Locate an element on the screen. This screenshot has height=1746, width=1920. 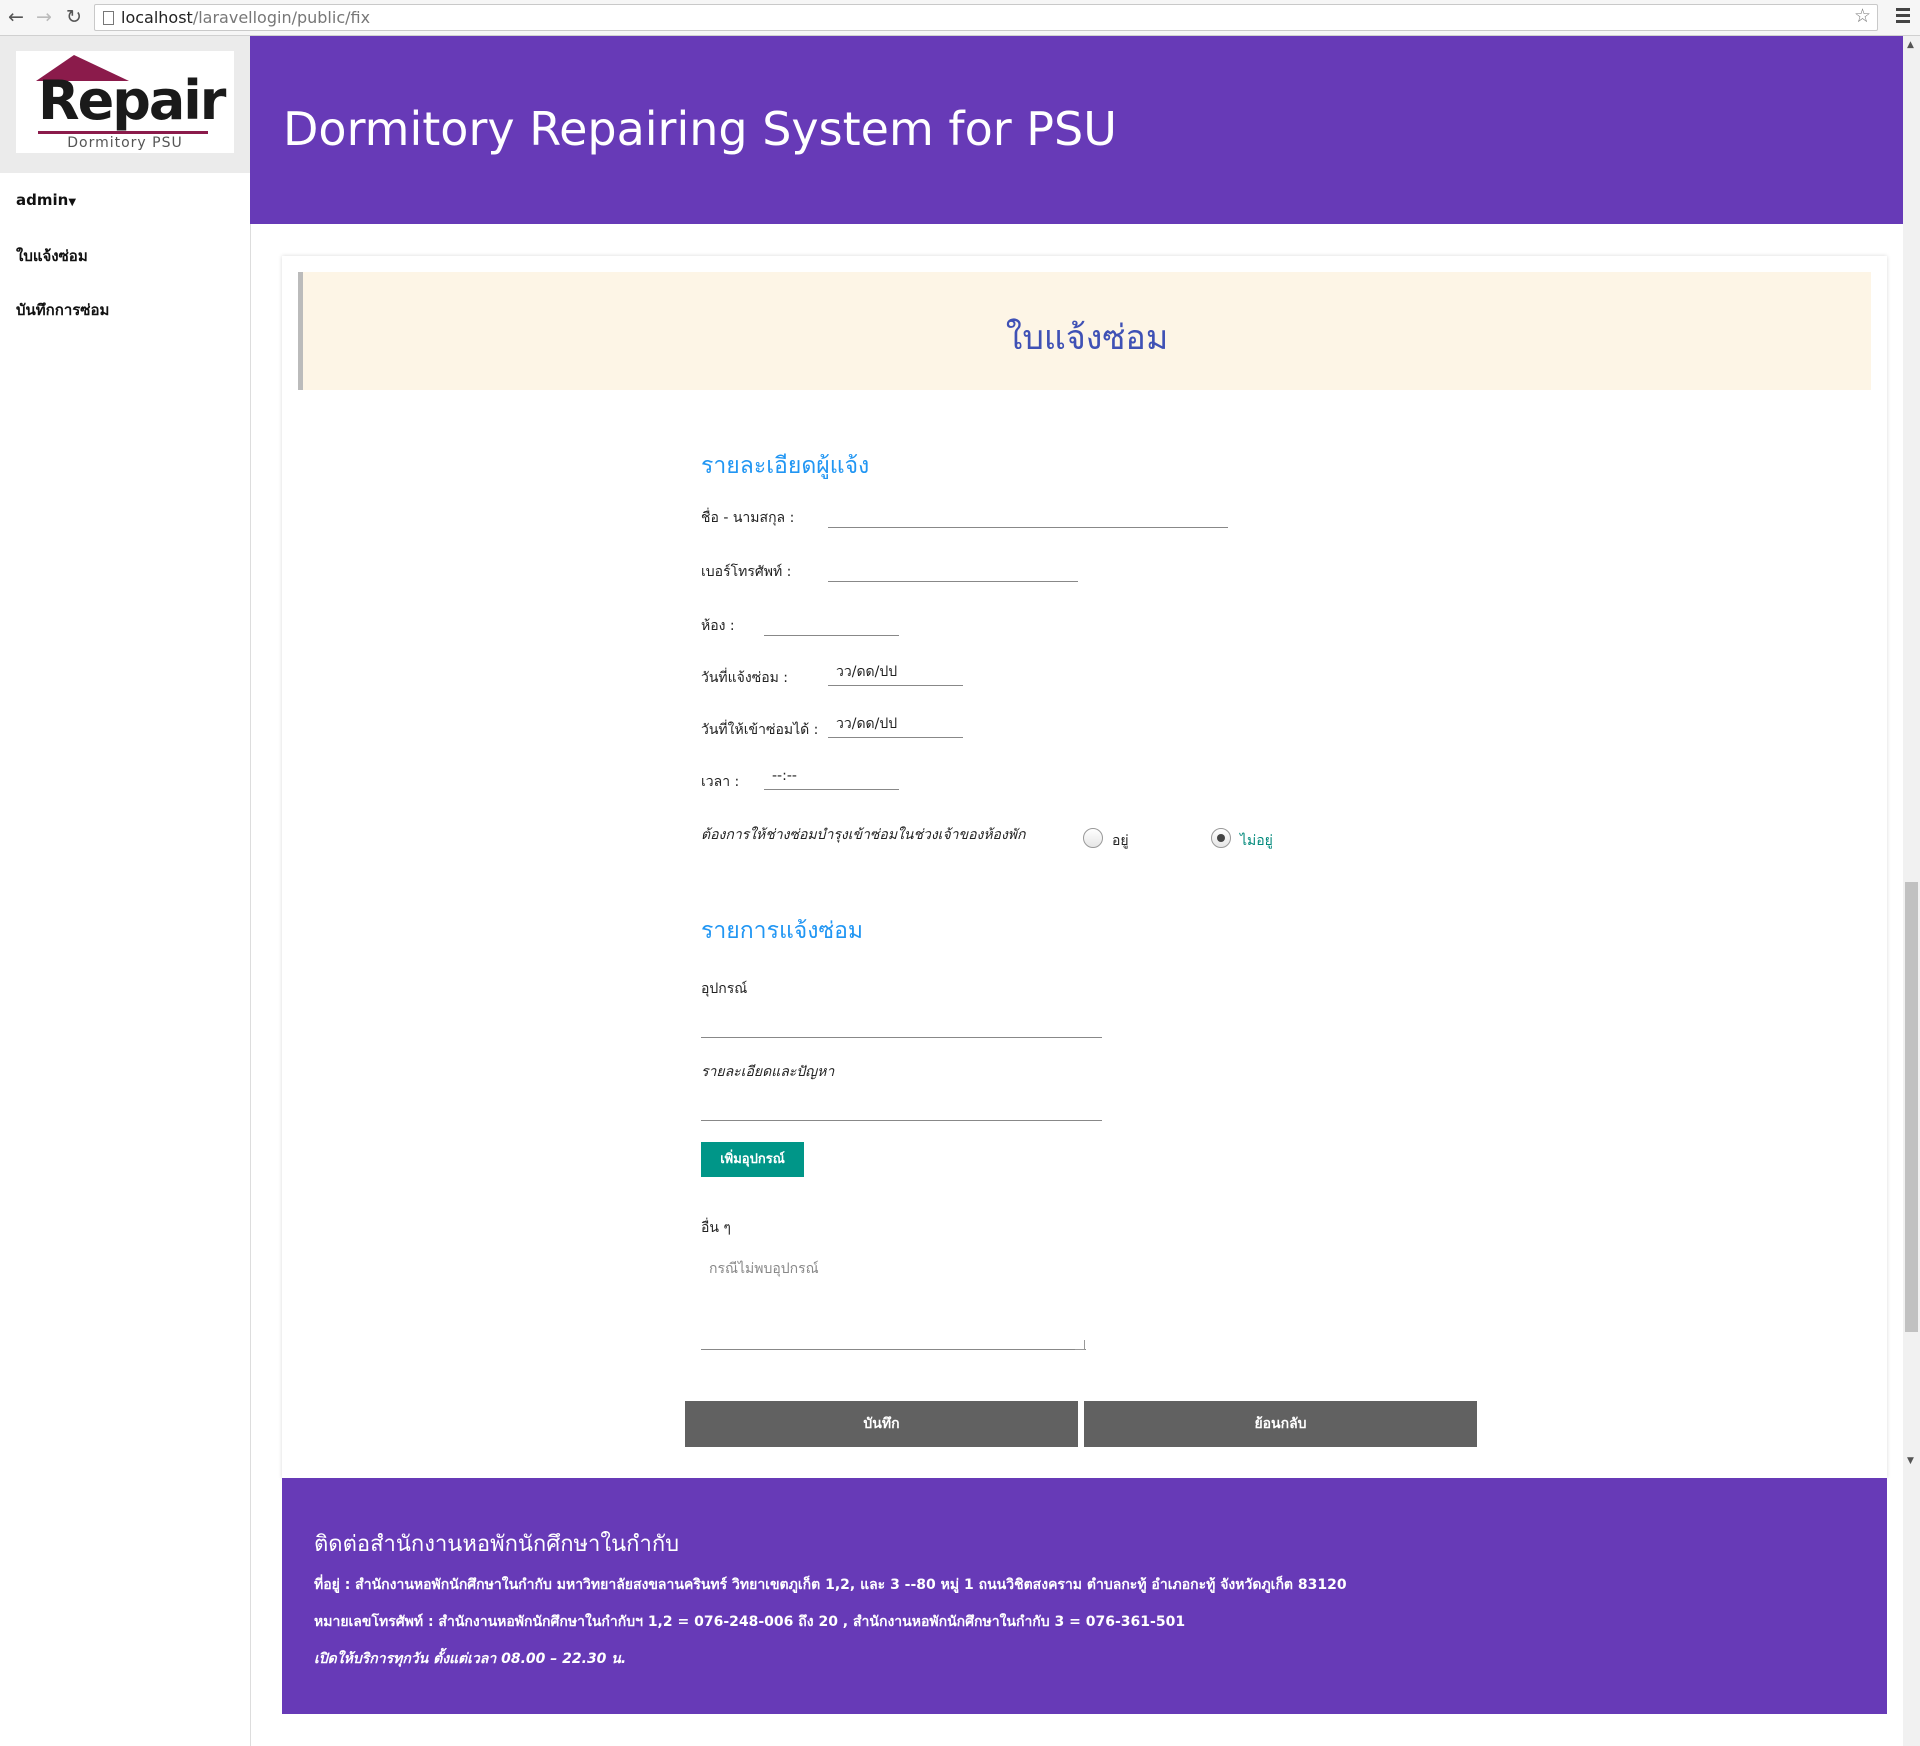
report-date-label: วันที่แจ้งซ่อม : is located at coordinates (745, 678).